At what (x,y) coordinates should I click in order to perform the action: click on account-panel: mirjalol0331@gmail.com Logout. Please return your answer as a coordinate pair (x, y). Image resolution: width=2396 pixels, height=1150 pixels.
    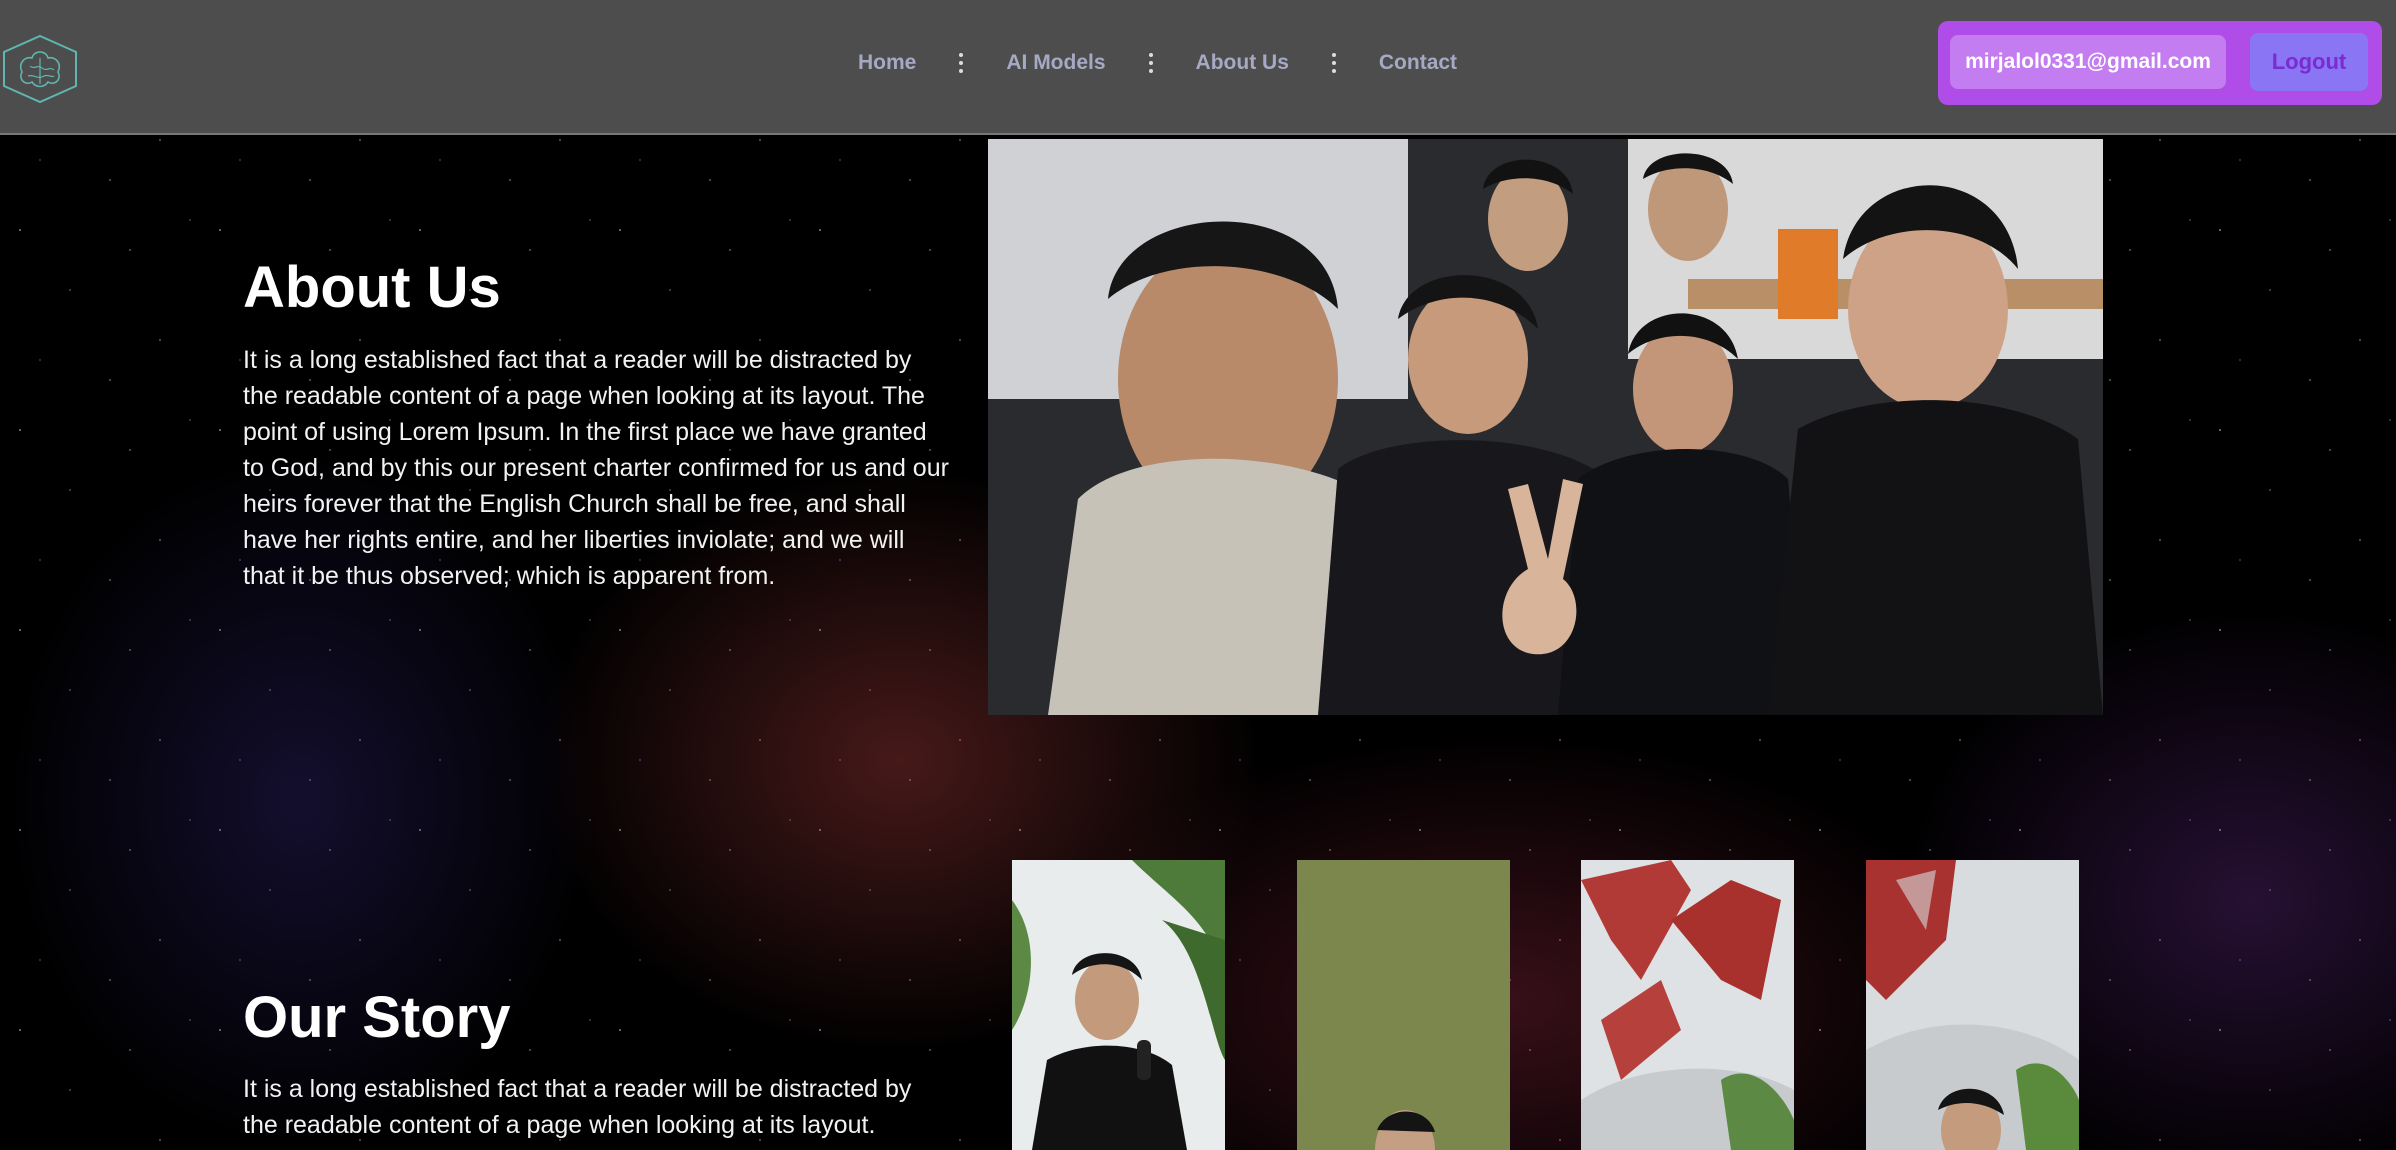
    Looking at the image, I should click on (2160, 63).